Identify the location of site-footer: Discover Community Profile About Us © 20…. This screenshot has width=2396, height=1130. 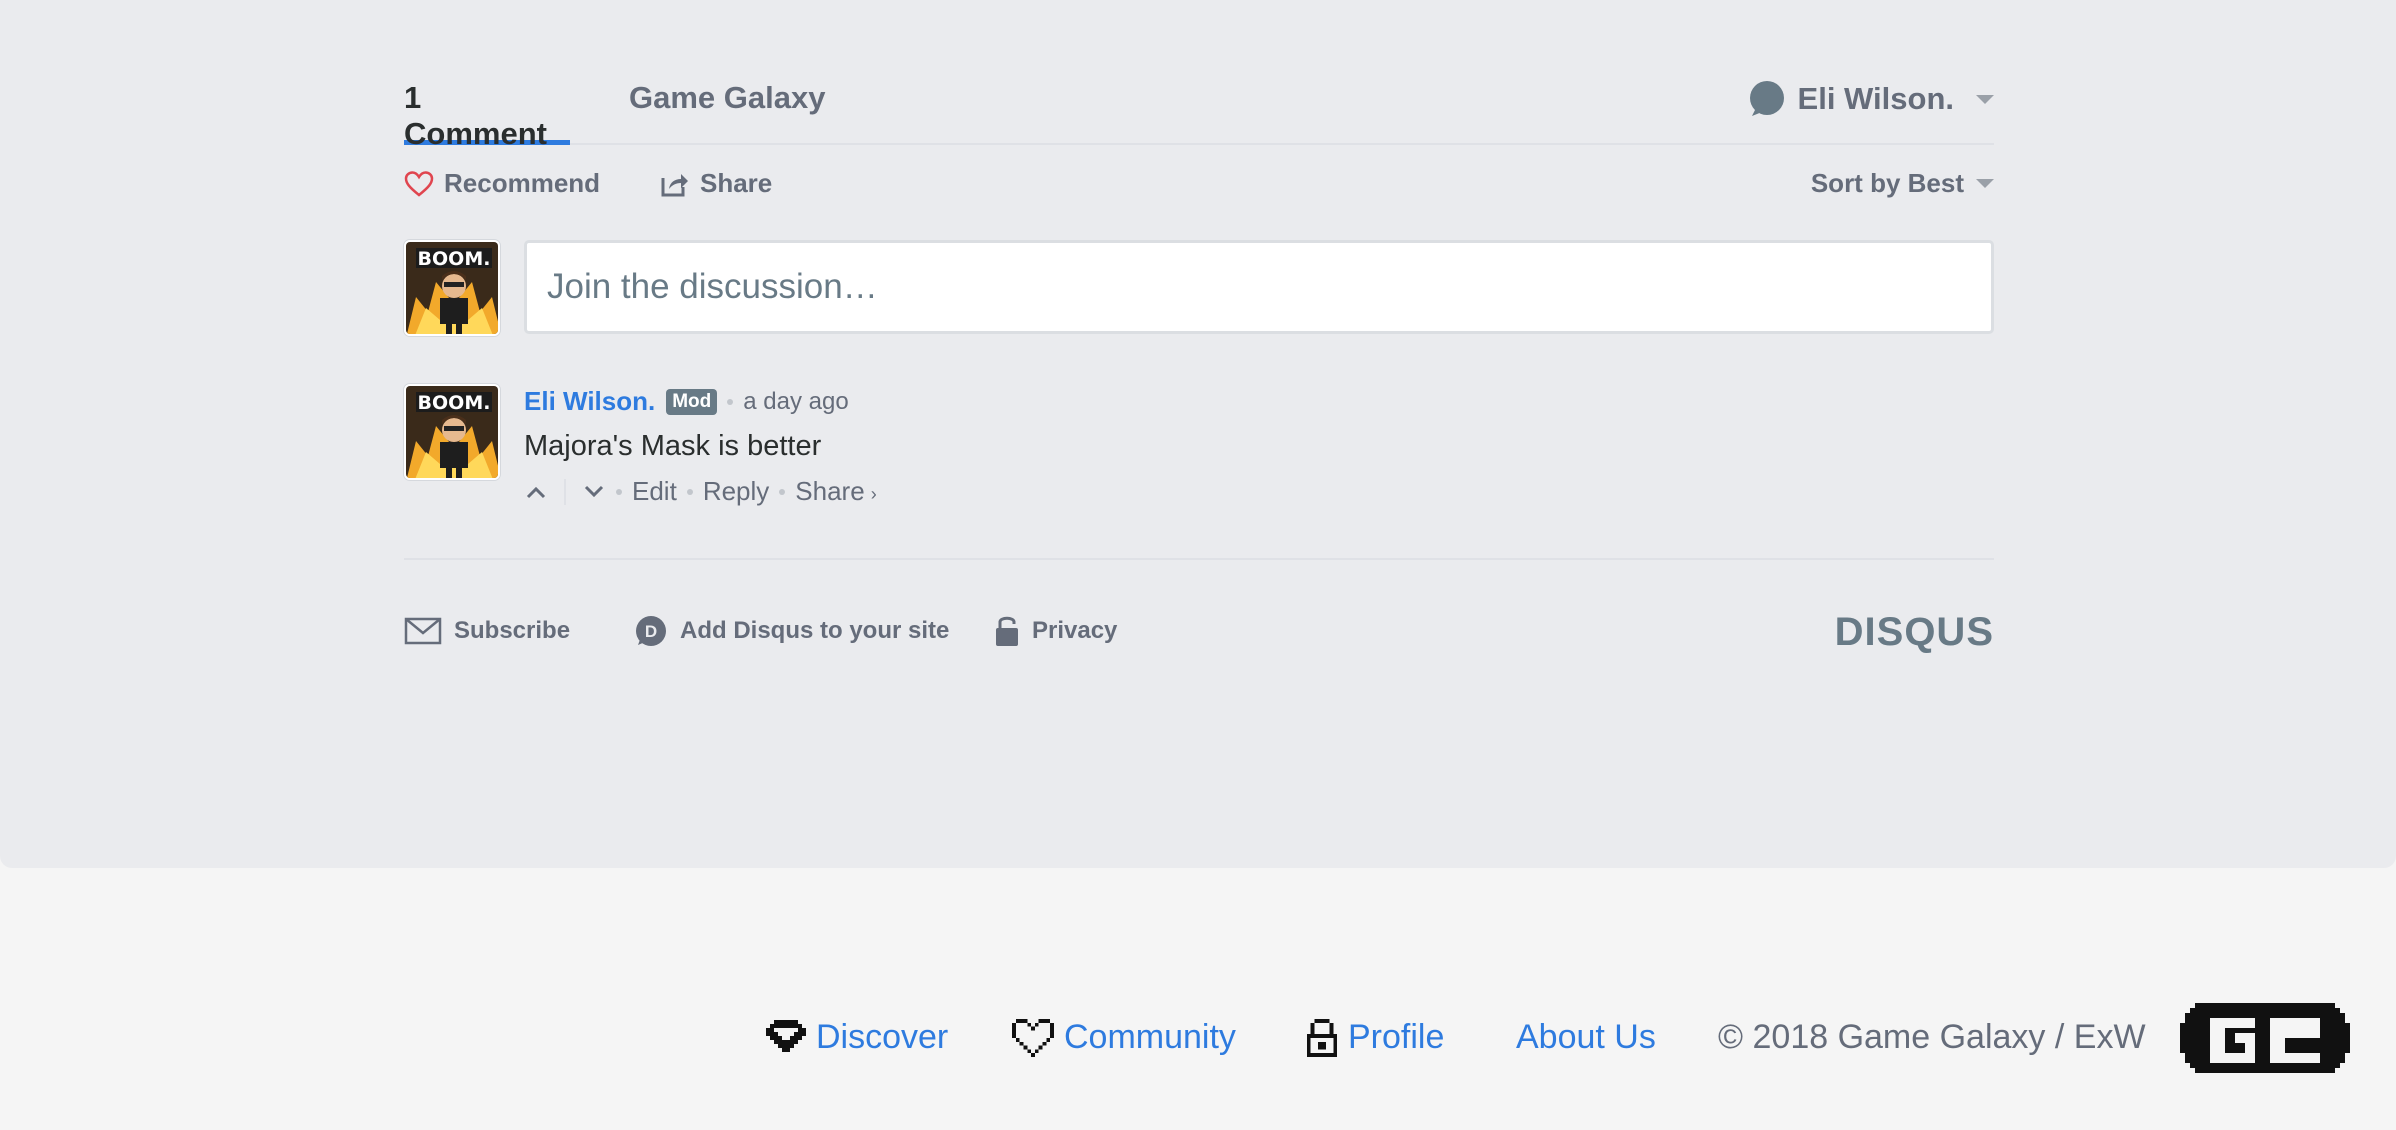
(1198, 1037).